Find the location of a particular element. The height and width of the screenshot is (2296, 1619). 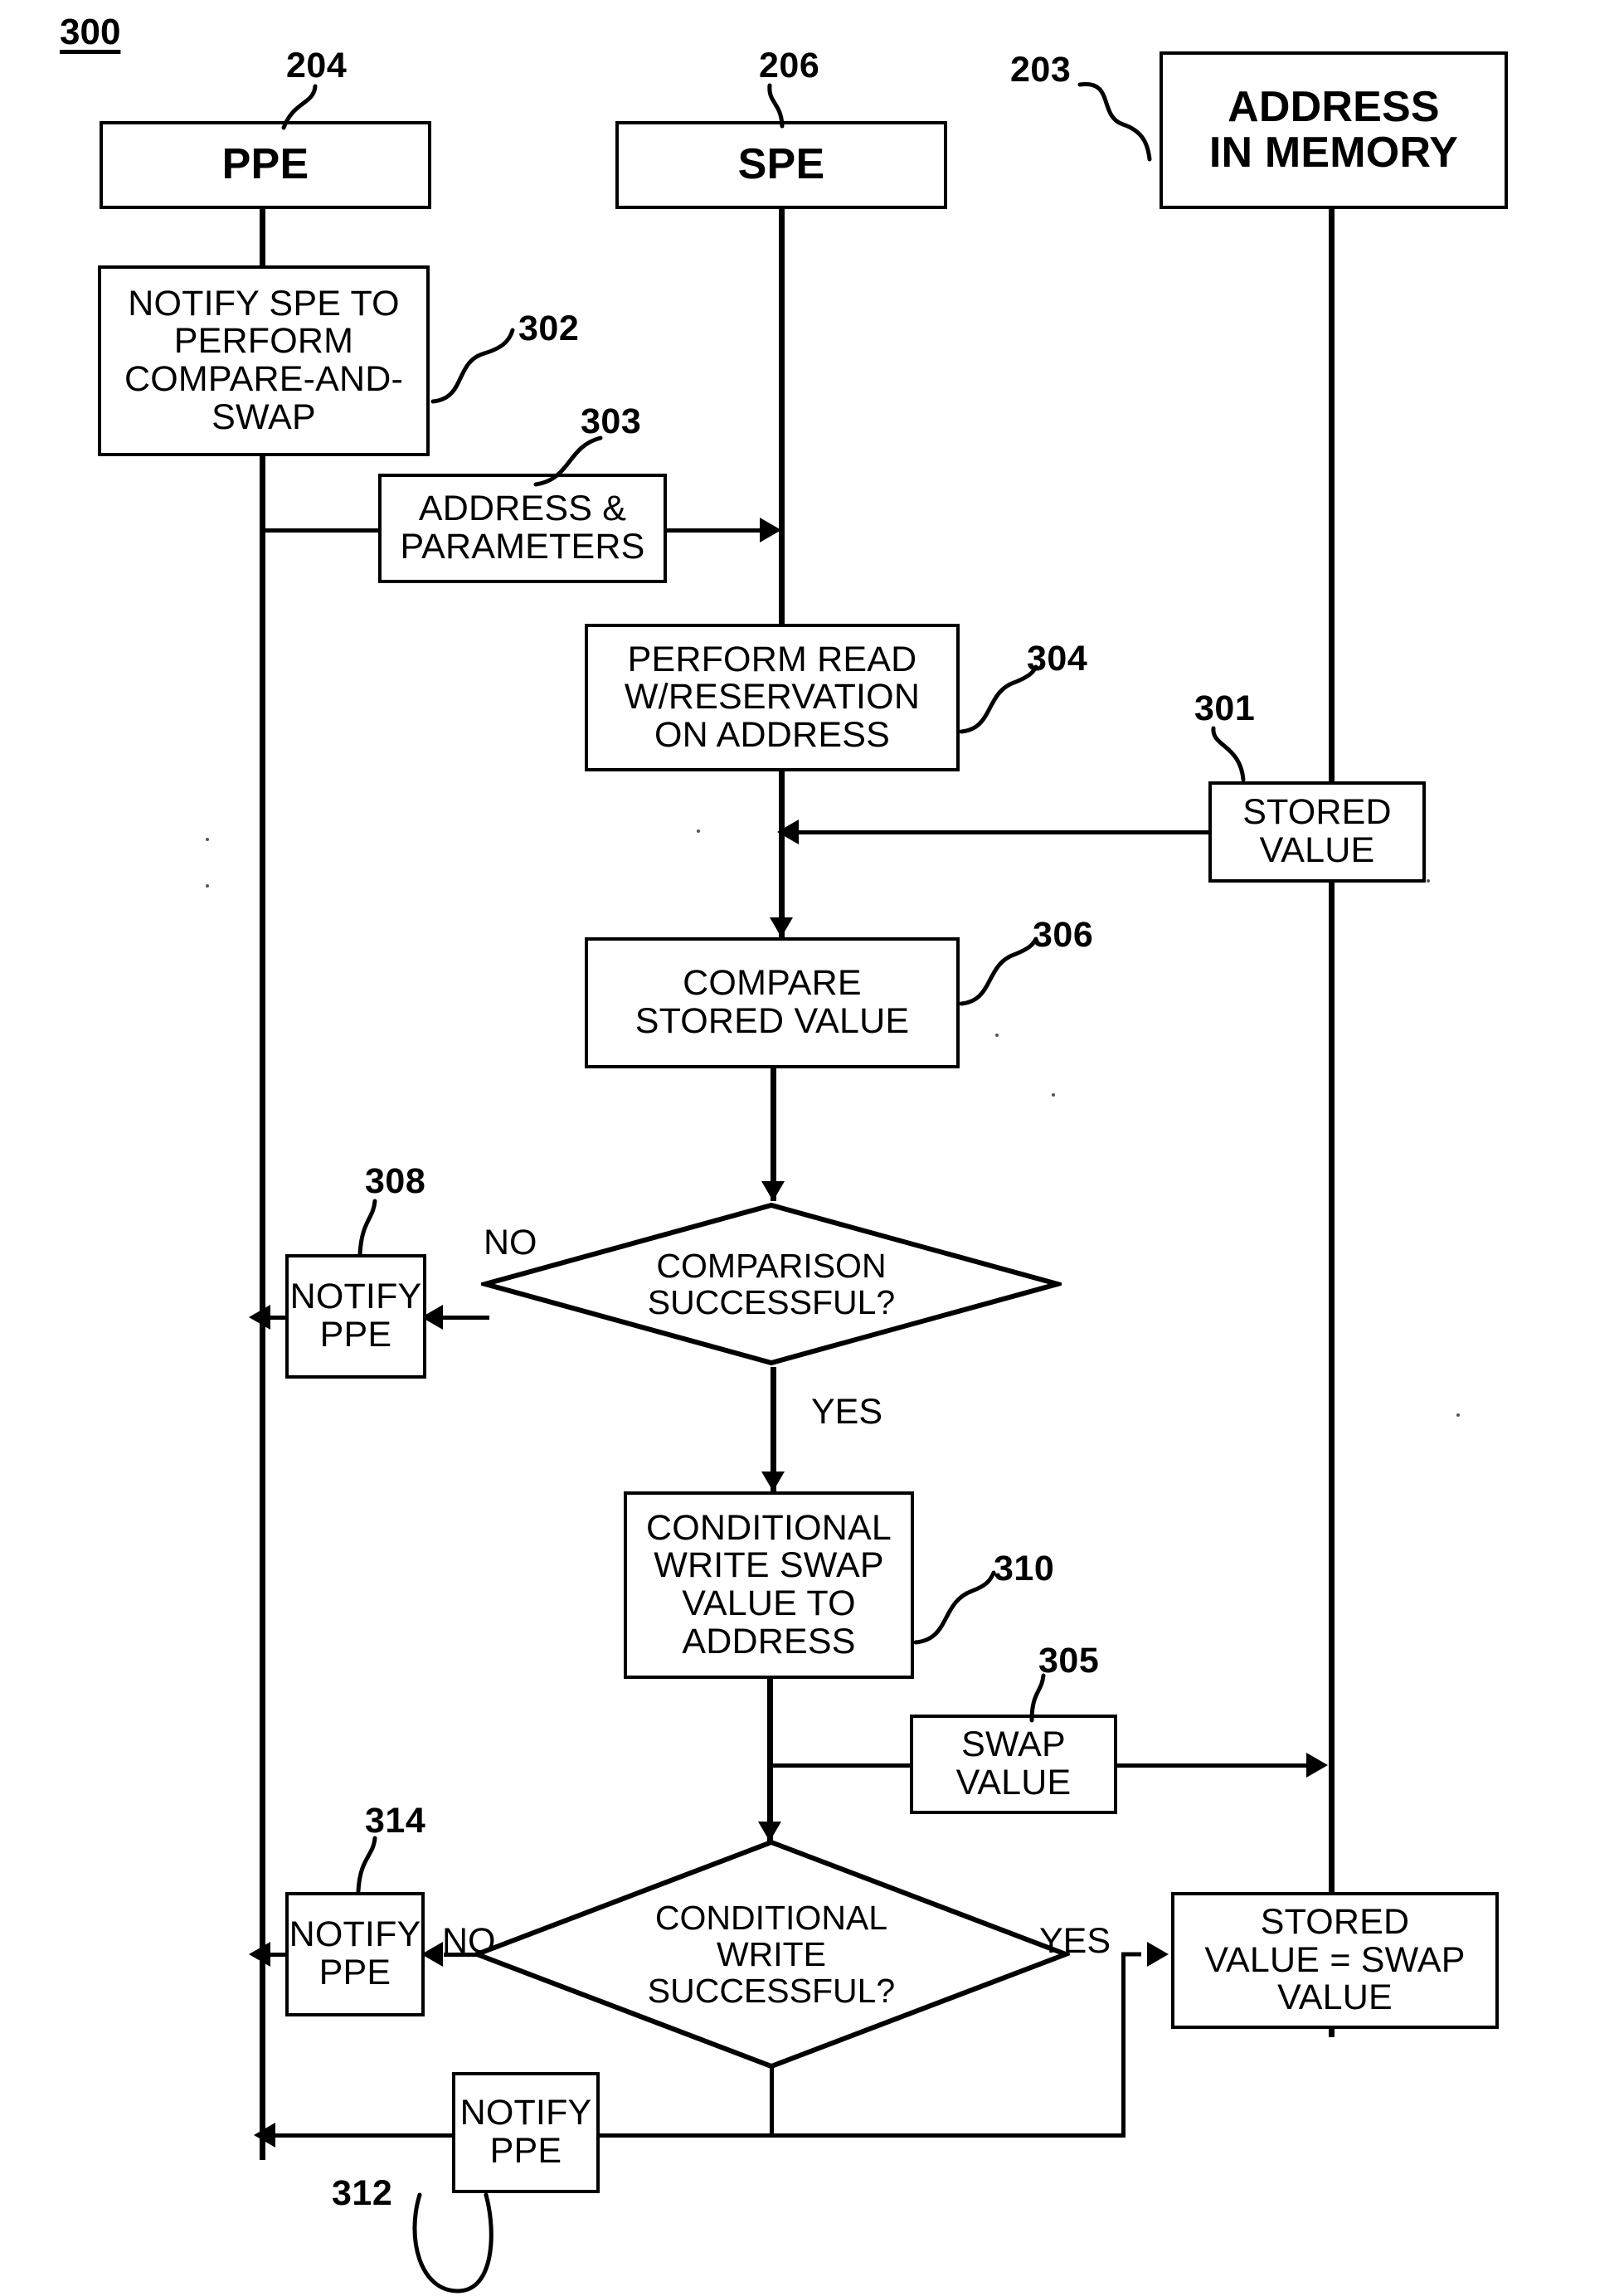

node-swap-value-305-label: SWAP VALUE is located at coordinates (1013, 1763).